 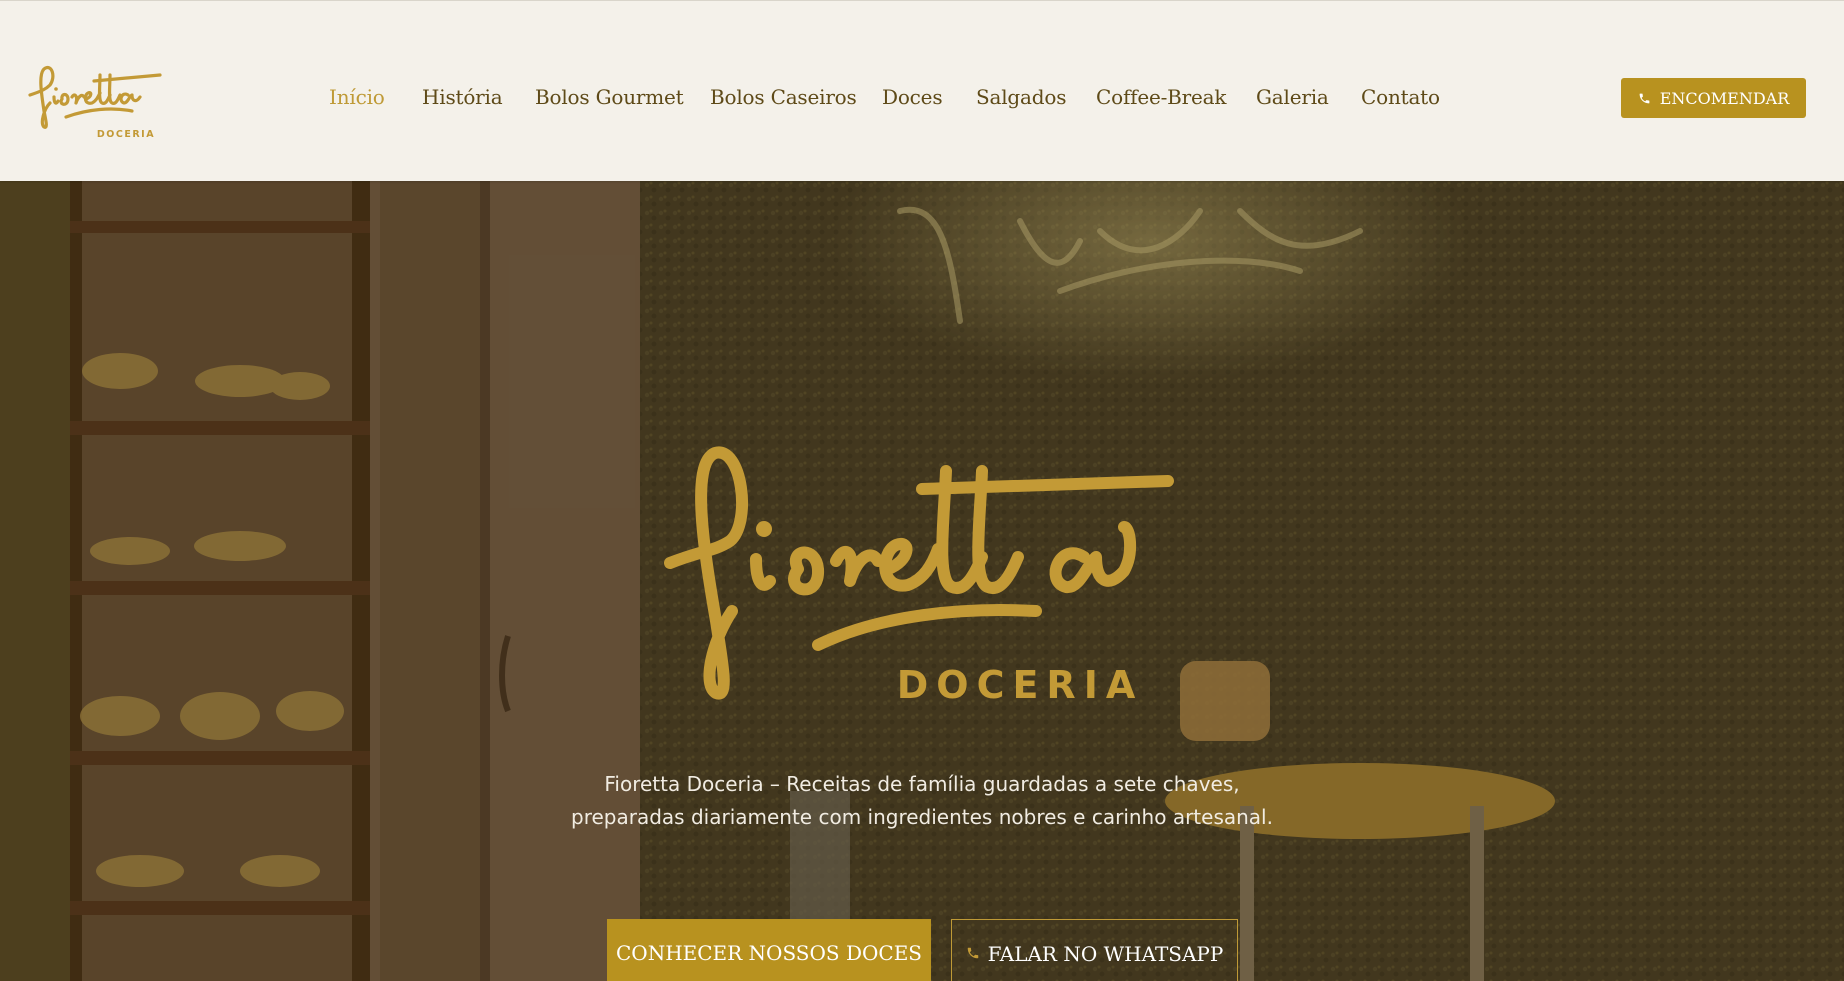 What do you see at coordinates (1292, 97) in the screenshot?
I see `nav-item-galeria: Galeria` at bounding box center [1292, 97].